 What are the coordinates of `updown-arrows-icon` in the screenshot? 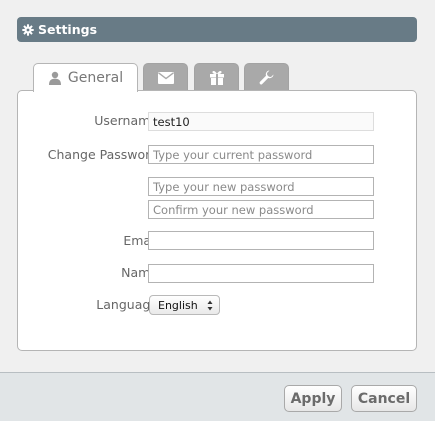 It's located at (210, 305).